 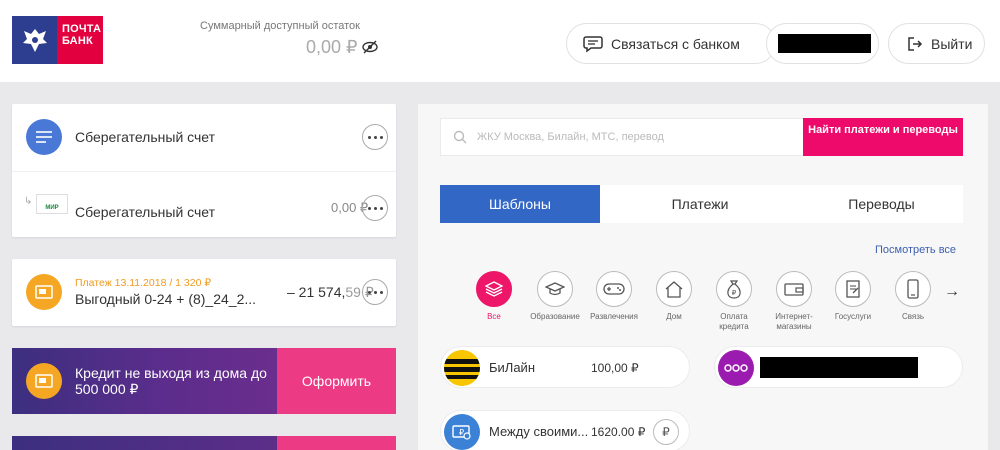 What do you see at coordinates (736, 368) in the screenshot?
I see `provider-dots-icon` at bounding box center [736, 368].